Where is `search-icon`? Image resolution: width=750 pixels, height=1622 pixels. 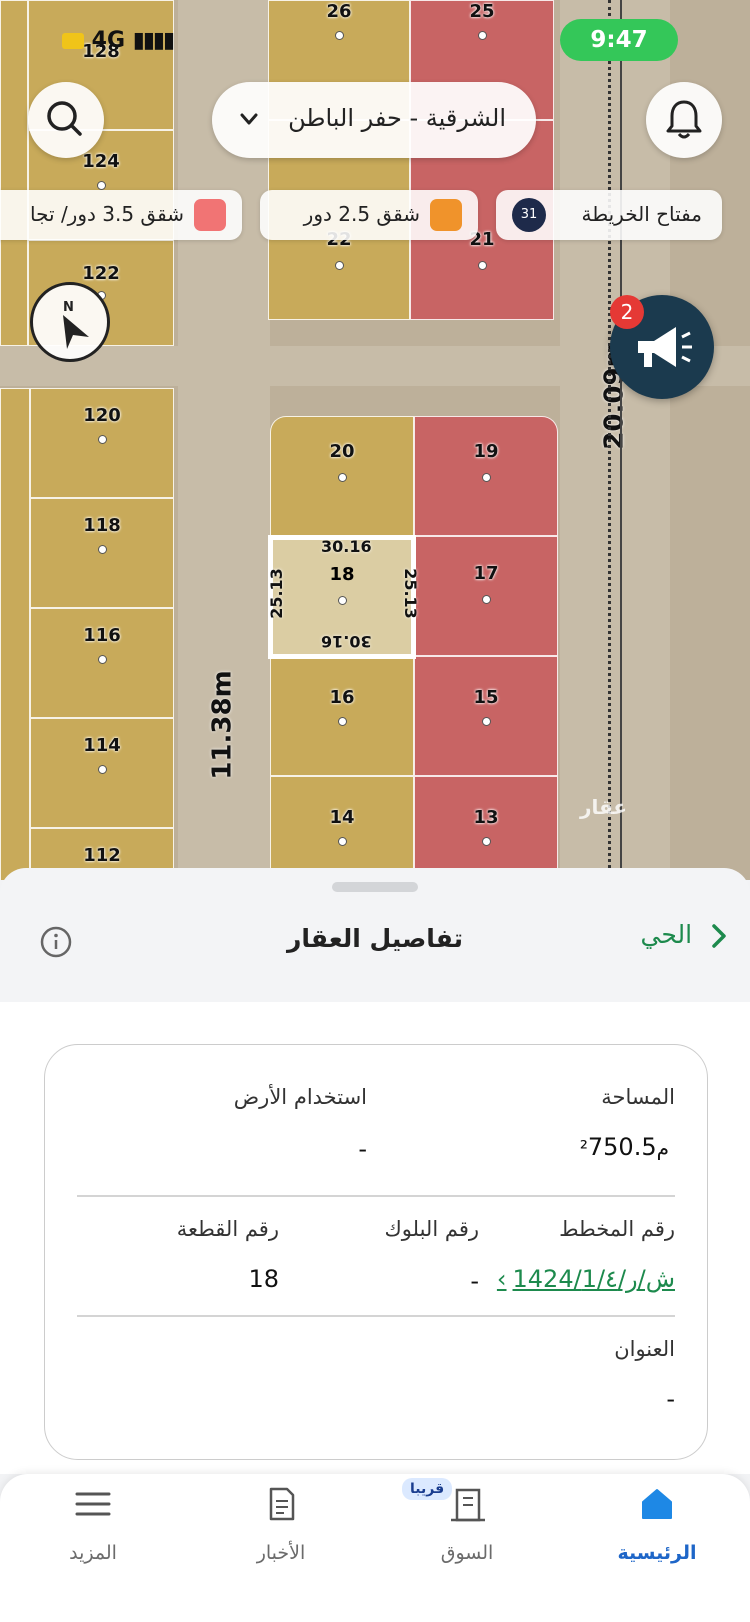 search-icon is located at coordinates (64, 118).